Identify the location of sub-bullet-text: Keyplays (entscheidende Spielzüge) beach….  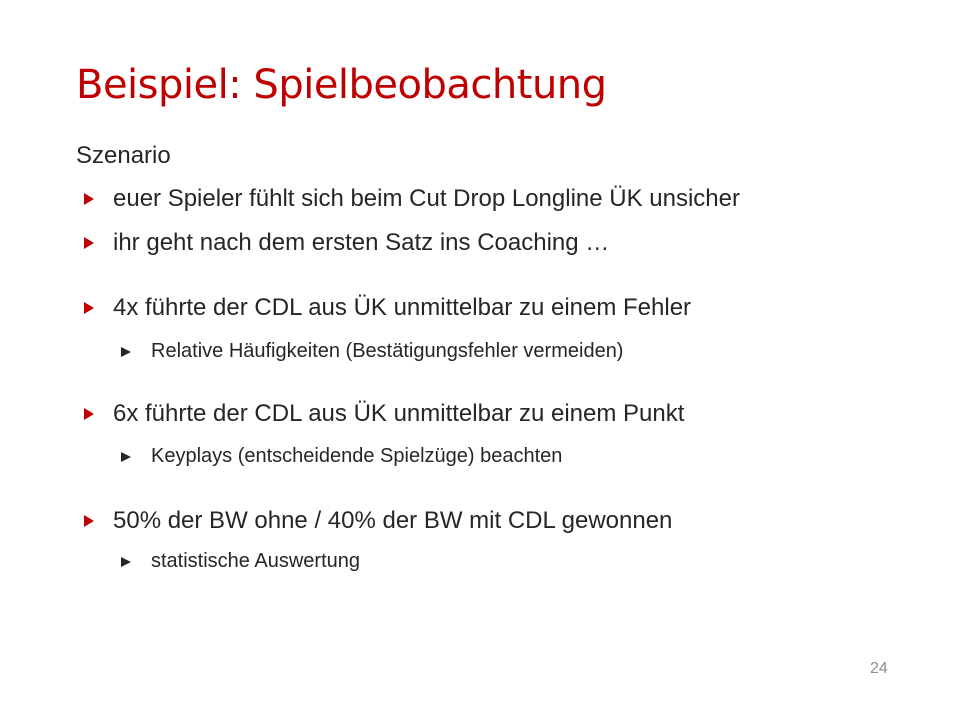
(357, 456).